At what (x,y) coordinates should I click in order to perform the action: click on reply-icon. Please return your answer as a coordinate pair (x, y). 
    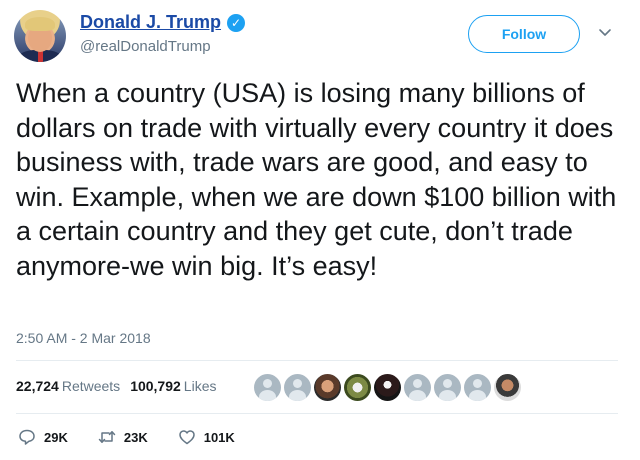
    Looking at the image, I should click on (27, 437).